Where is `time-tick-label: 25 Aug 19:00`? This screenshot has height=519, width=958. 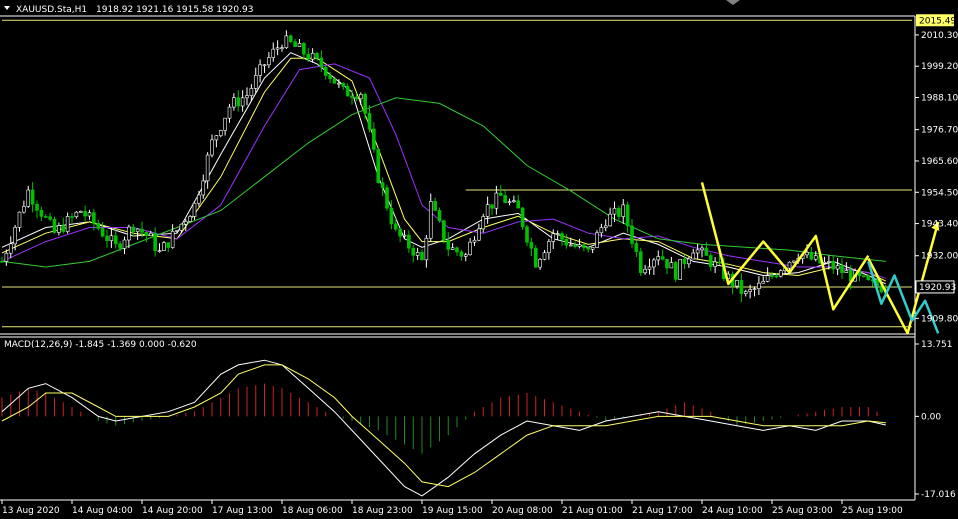
time-tick-label: 25 Aug 19:00 is located at coordinates (872, 511).